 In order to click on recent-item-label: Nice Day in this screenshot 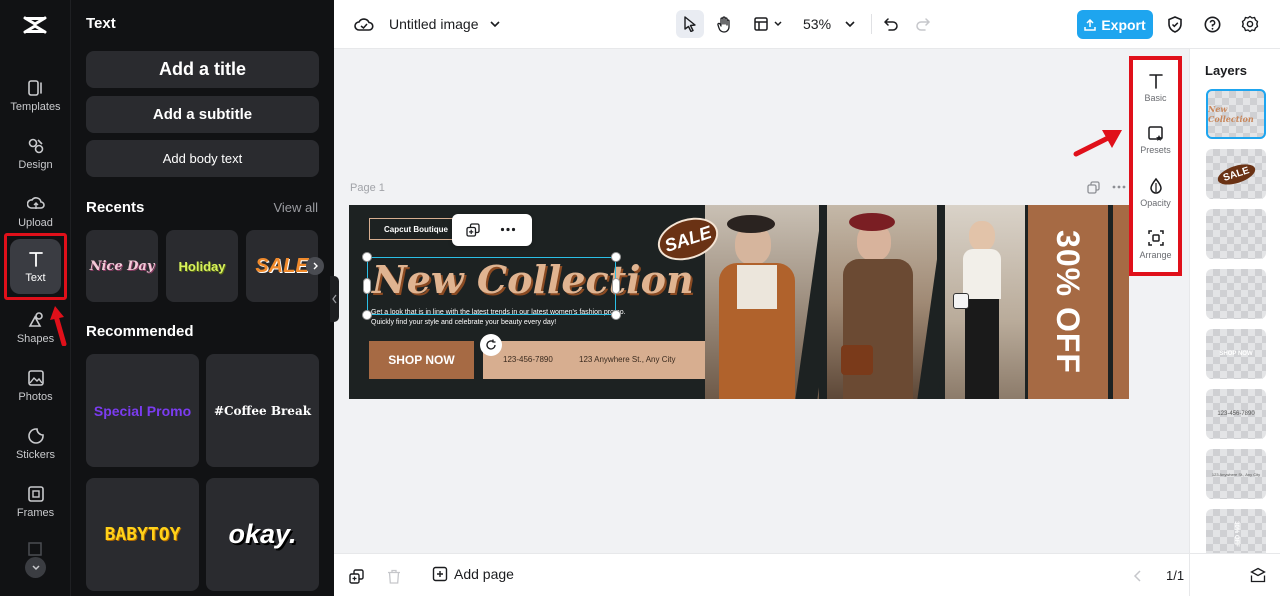, I will do `click(122, 266)`.